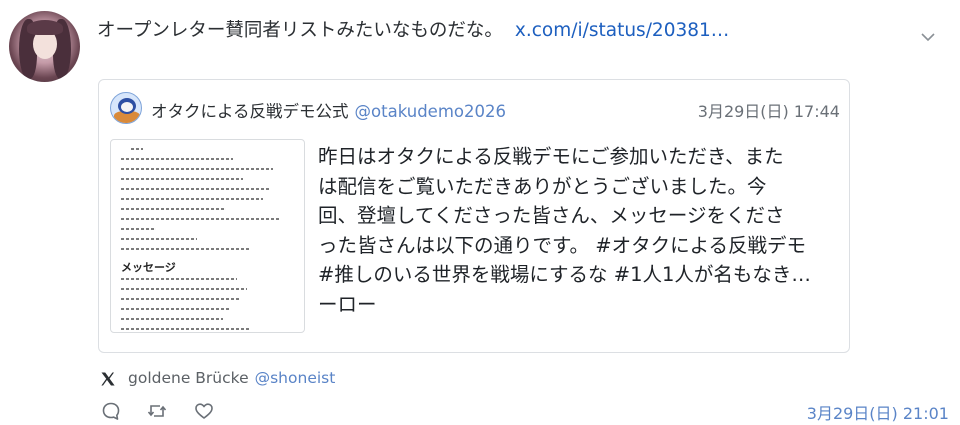 The image size is (960, 425). I want to click on source-account: goldene Brücke @shoneist, so click(231, 378).